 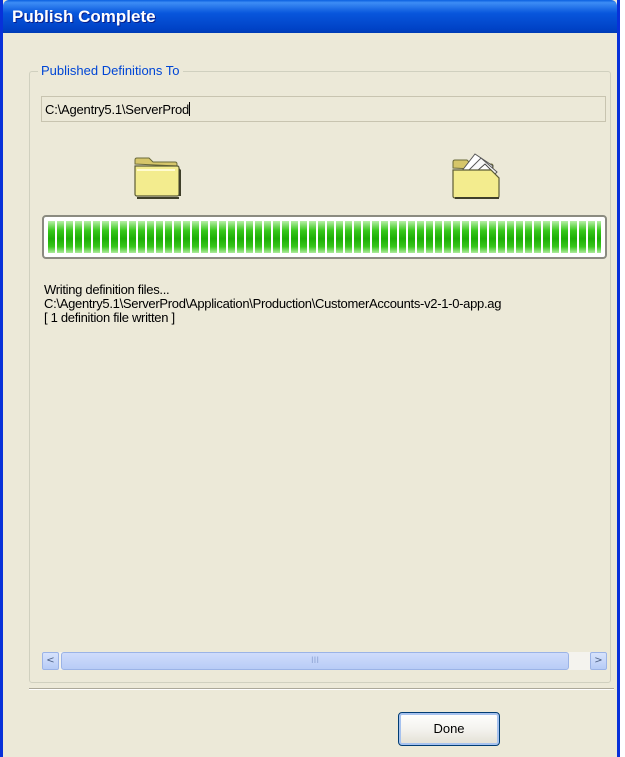 What do you see at coordinates (449, 729) in the screenshot?
I see `done-button: Done` at bounding box center [449, 729].